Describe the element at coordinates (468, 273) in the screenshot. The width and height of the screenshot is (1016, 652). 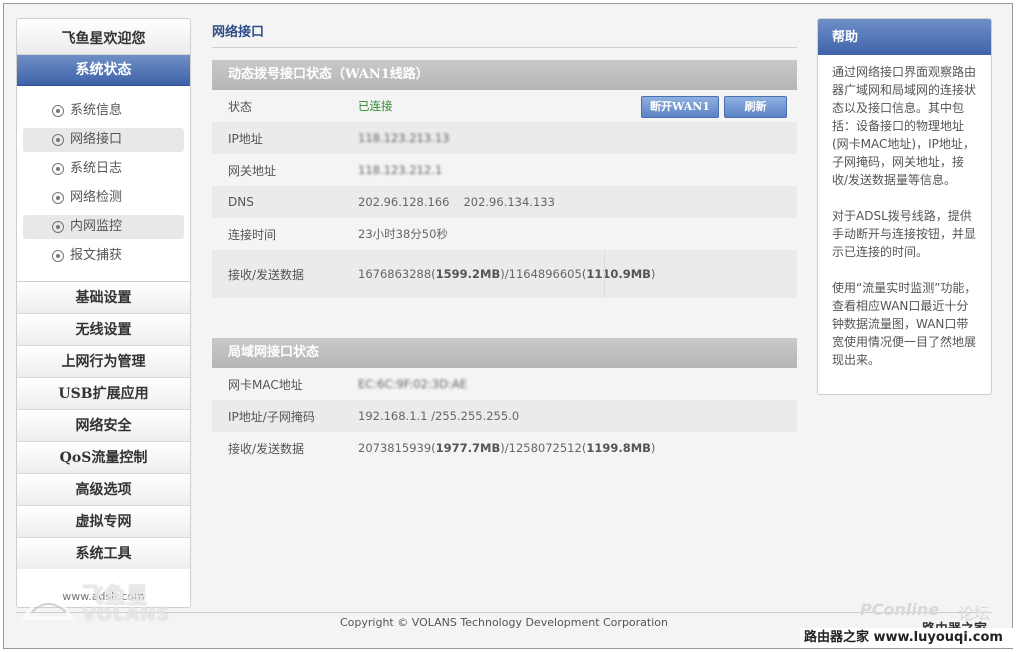
I see `wan-rx-mb: 1599.2MB` at that location.